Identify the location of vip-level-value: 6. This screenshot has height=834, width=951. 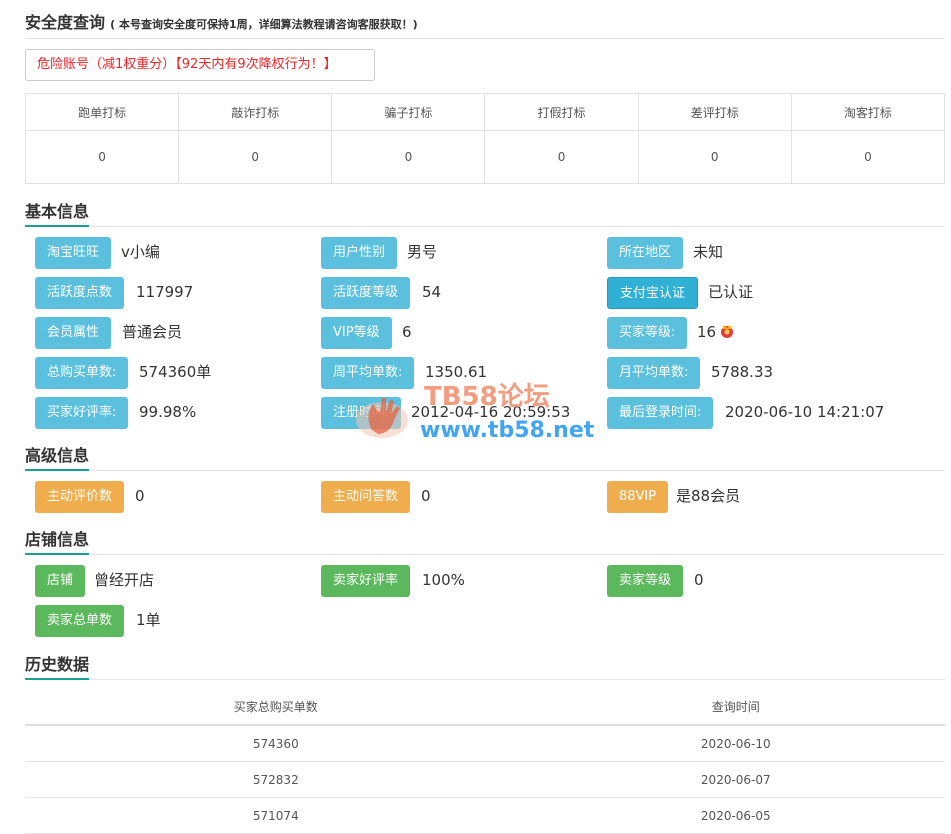
(407, 332).